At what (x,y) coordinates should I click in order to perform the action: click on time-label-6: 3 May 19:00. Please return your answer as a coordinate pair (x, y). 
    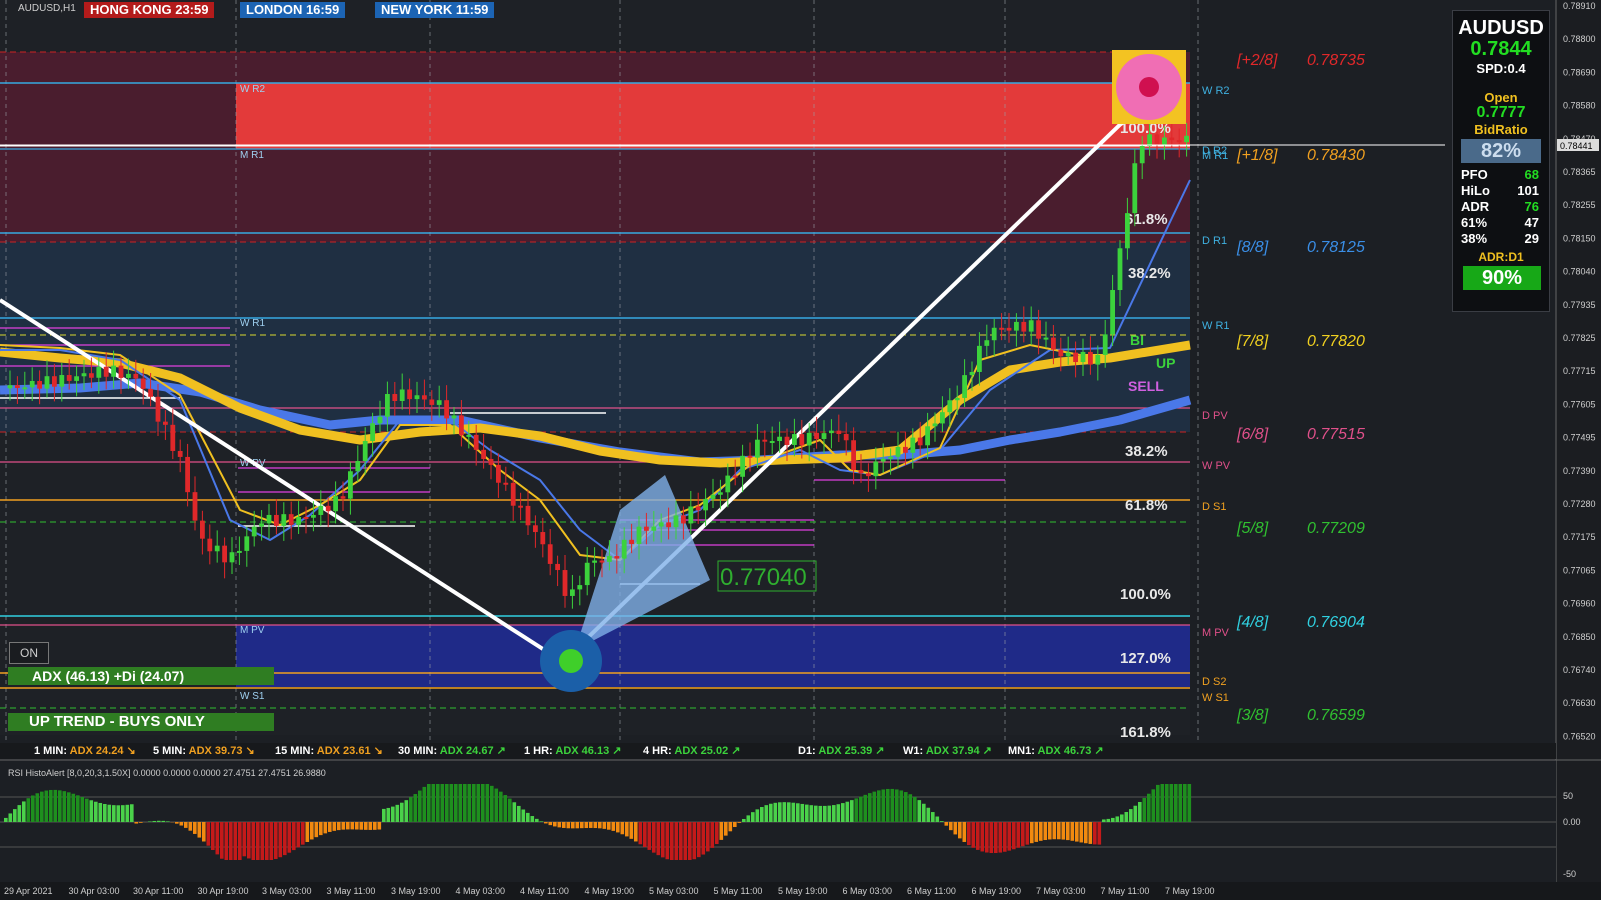
    Looking at the image, I should click on (416, 891).